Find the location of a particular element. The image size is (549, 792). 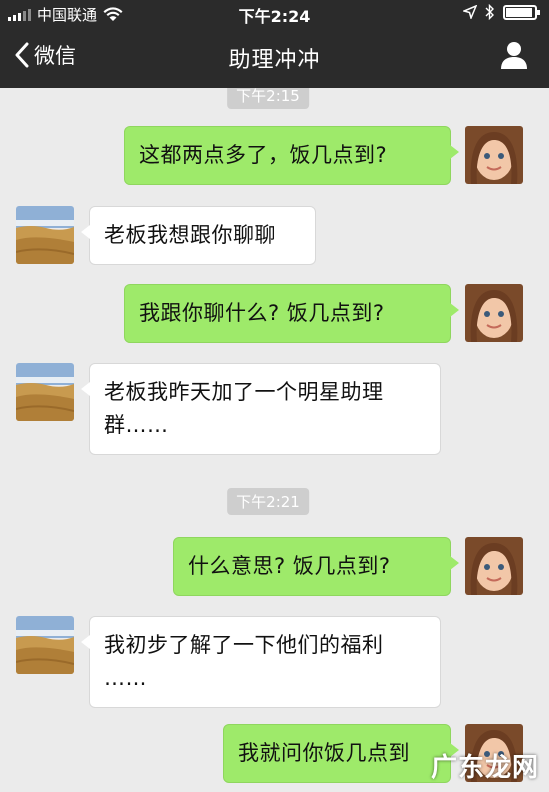

timestamp: 下午2:21 is located at coordinates (268, 501).